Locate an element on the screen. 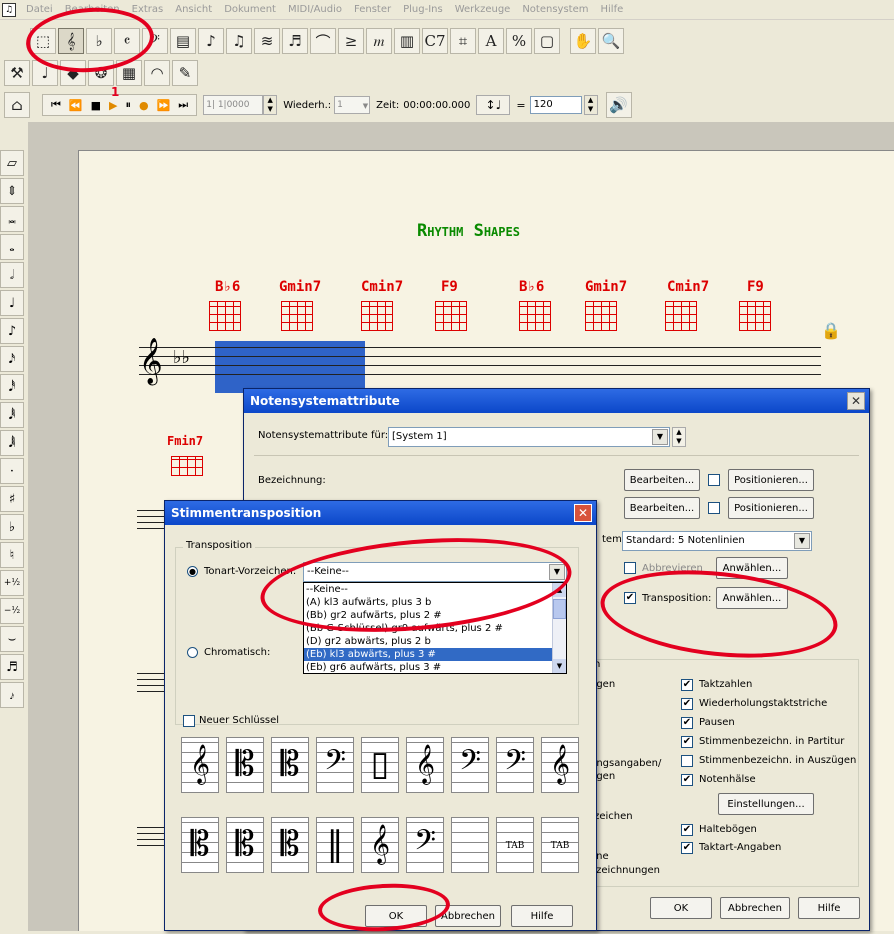 The image size is (894, 934). tempo-note-select: ↕♩ is located at coordinates (493, 105).